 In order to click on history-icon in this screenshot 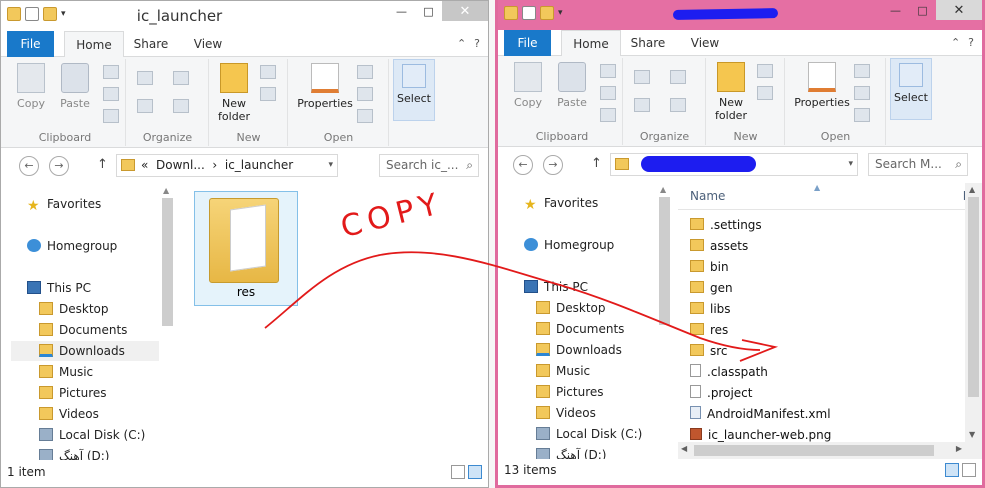, I will do `click(365, 116)`.